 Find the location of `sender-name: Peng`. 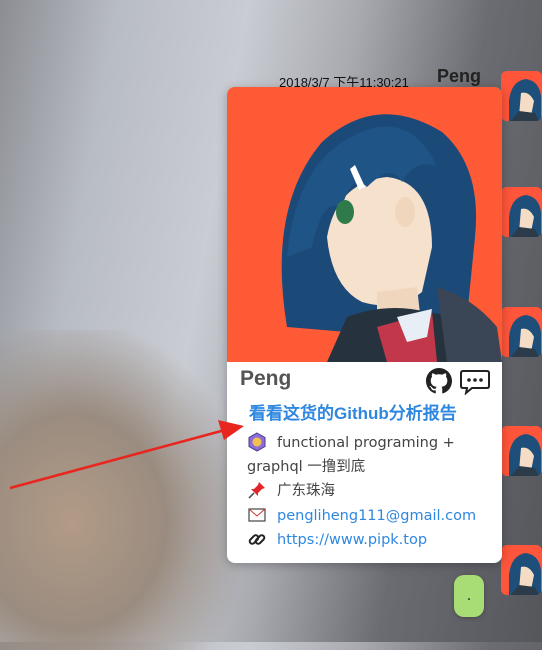

sender-name: Peng is located at coordinates (459, 76).